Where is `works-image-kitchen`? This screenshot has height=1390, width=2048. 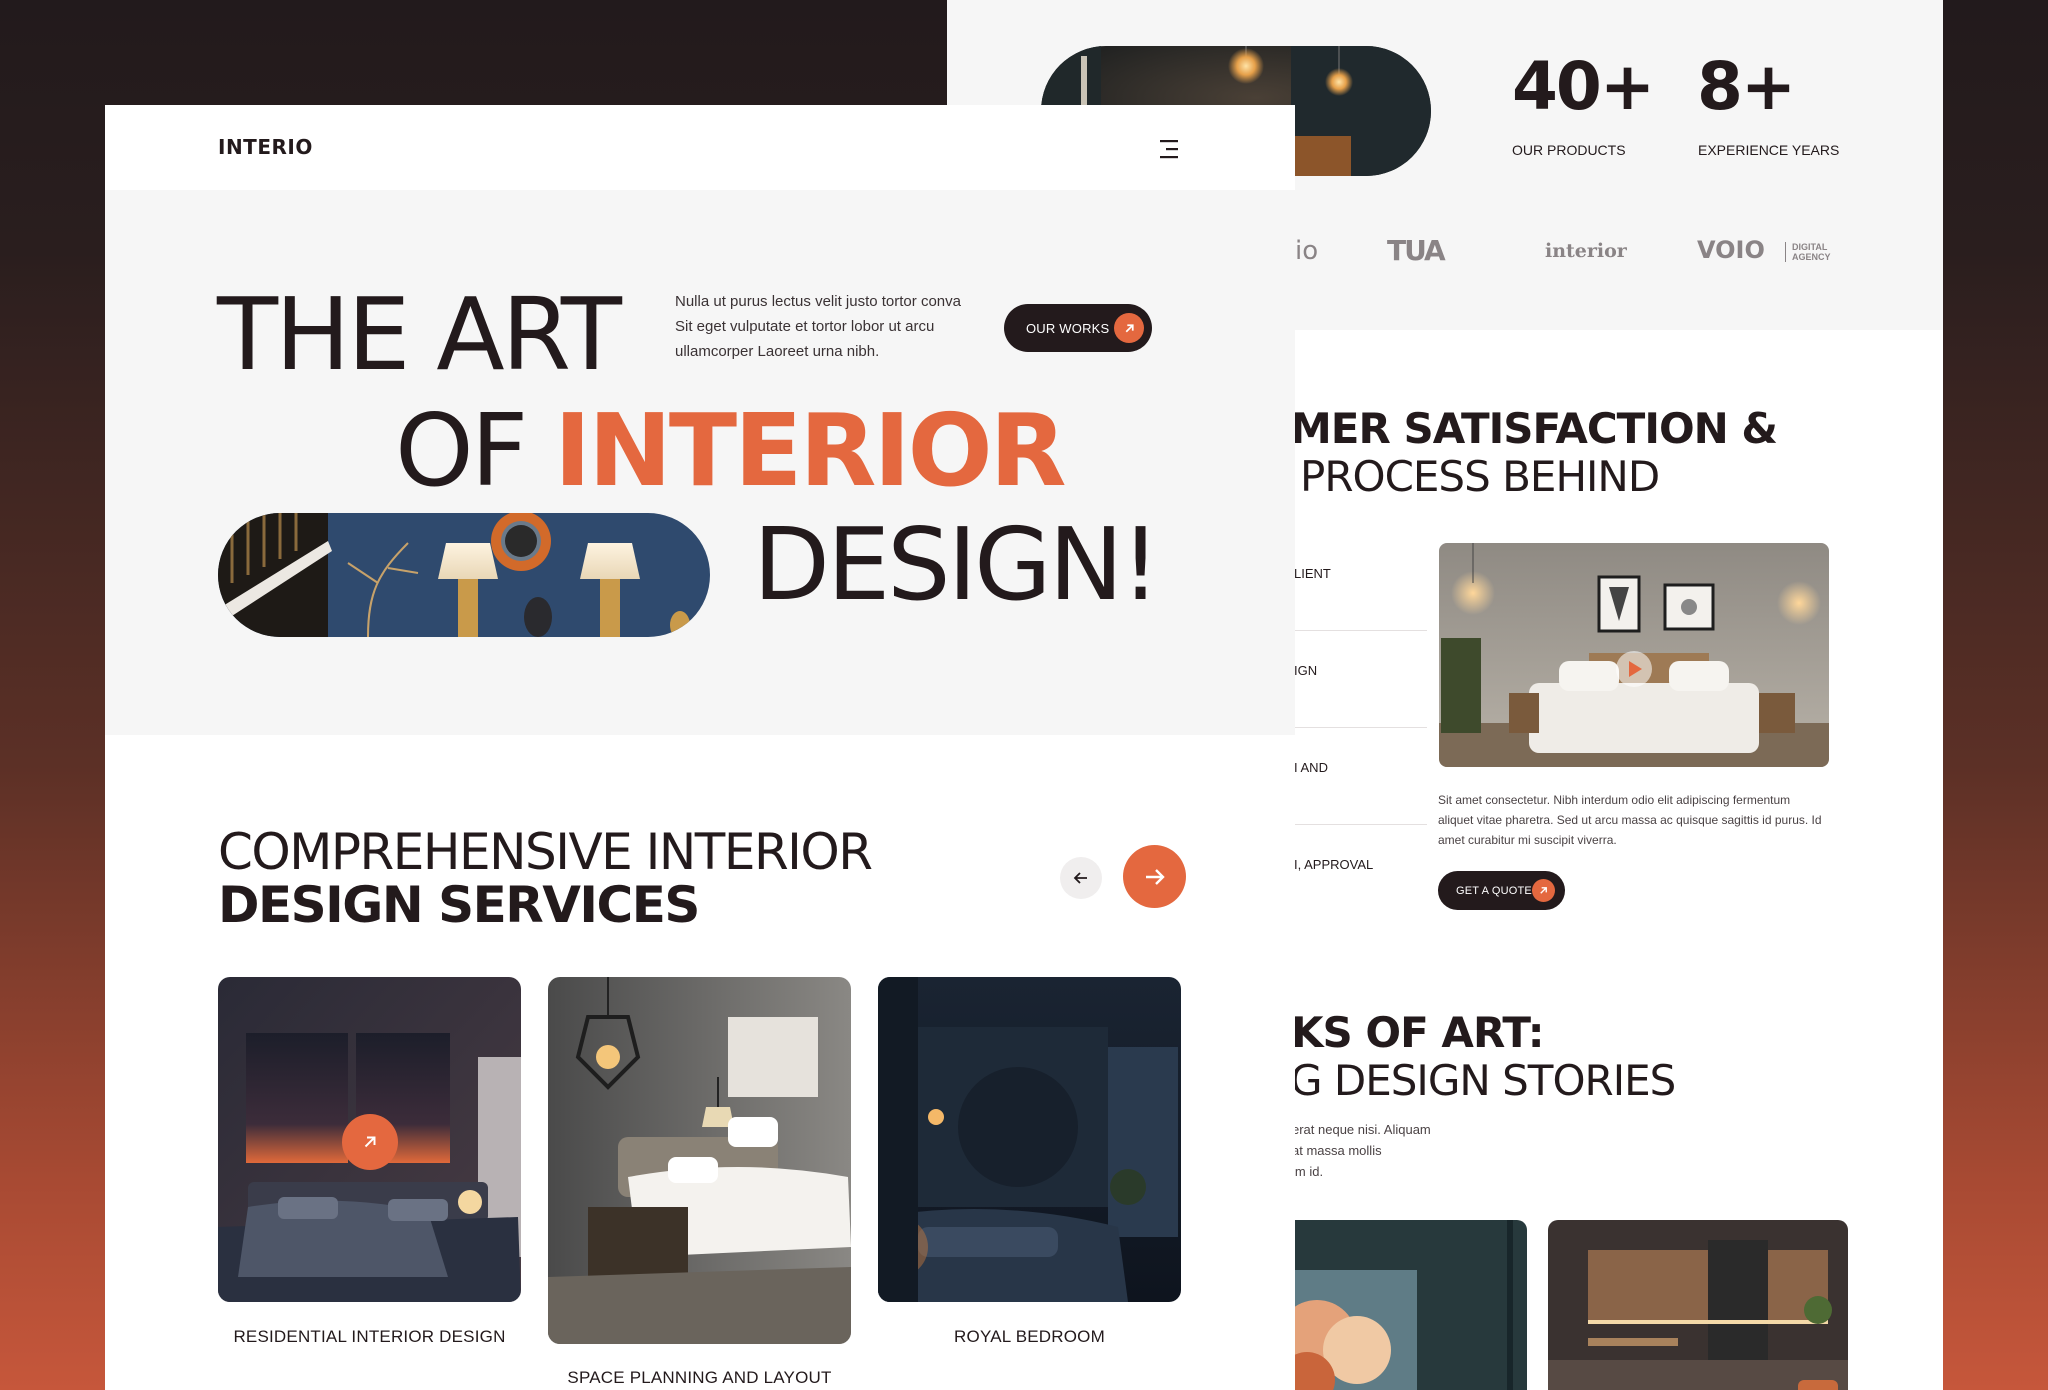
works-image-kitchen is located at coordinates (1698, 1305).